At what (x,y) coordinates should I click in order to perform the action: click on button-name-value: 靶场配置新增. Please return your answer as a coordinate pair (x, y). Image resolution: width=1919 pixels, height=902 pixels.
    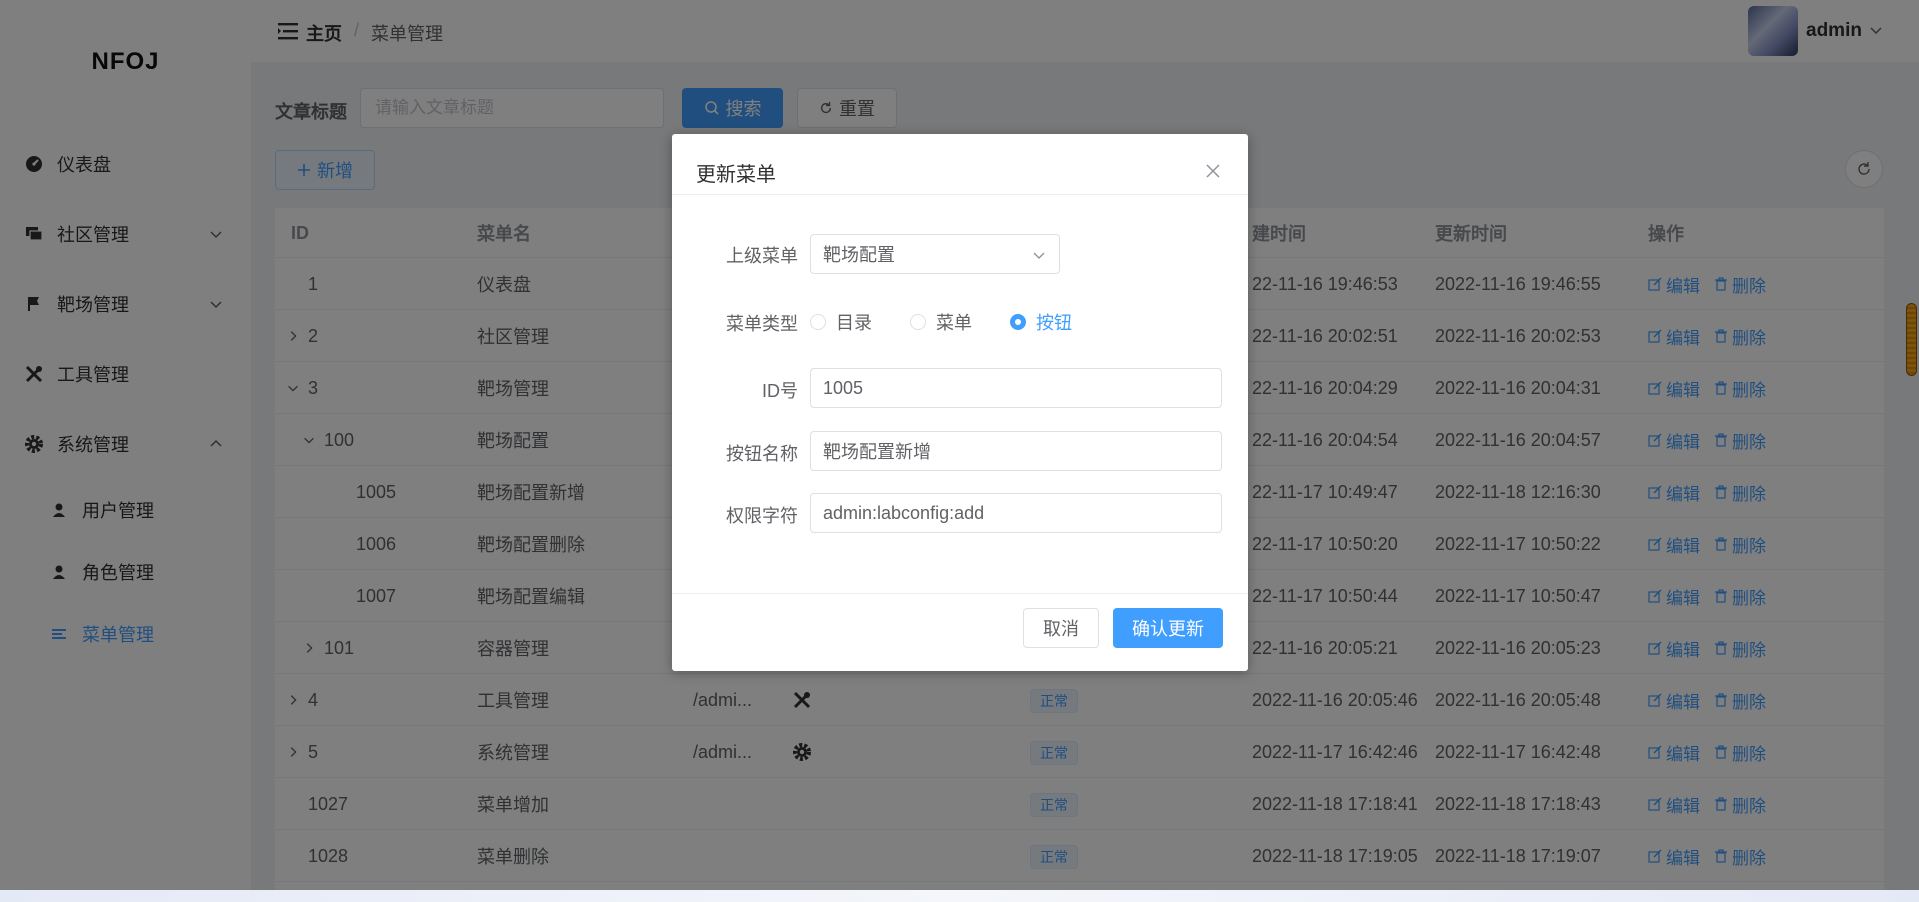
    Looking at the image, I should click on (877, 452).